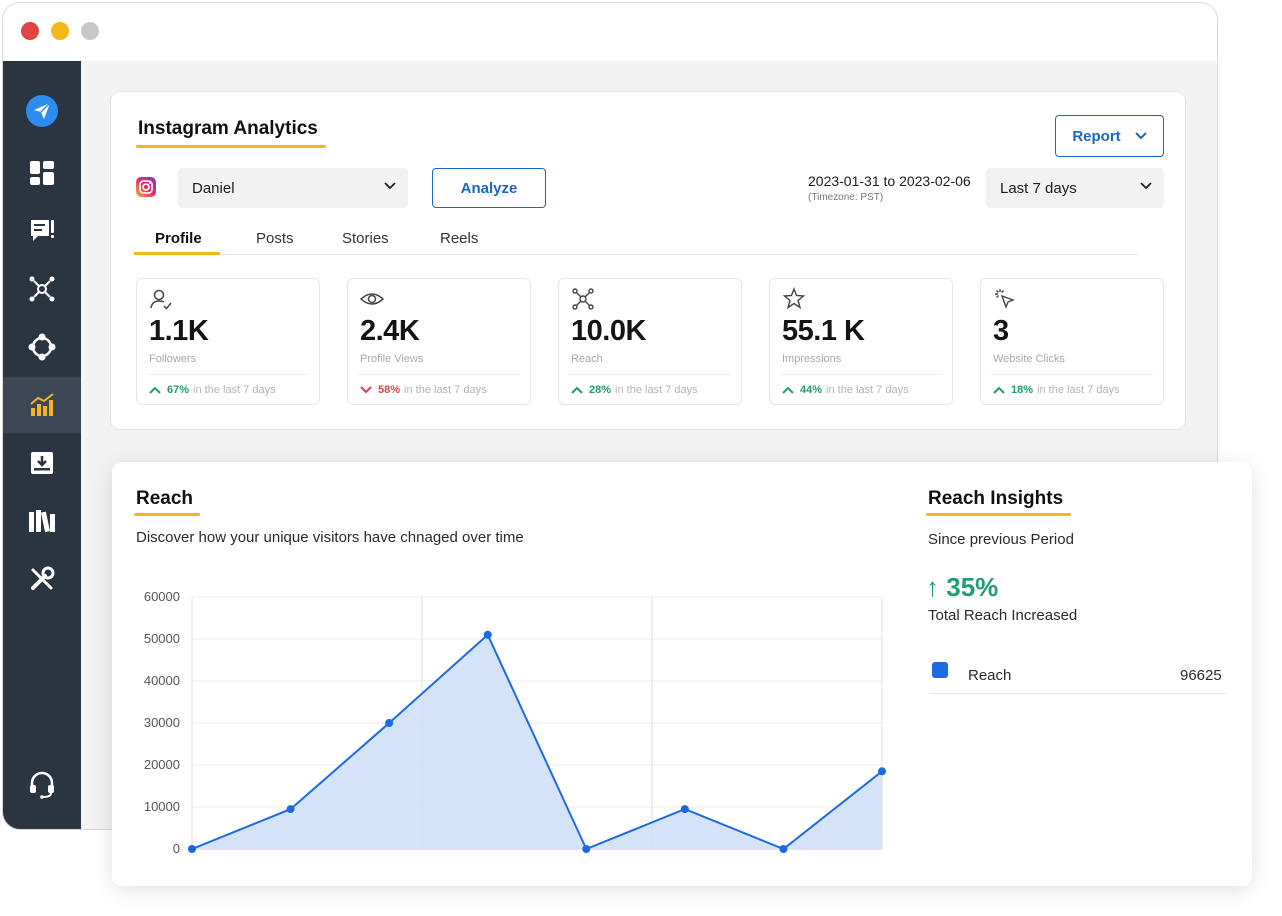 This screenshot has width=1282, height=916. What do you see at coordinates (1029, 359) in the screenshot?
I see `metric-label: Website Clicks` at bounding box center [1029, 359].